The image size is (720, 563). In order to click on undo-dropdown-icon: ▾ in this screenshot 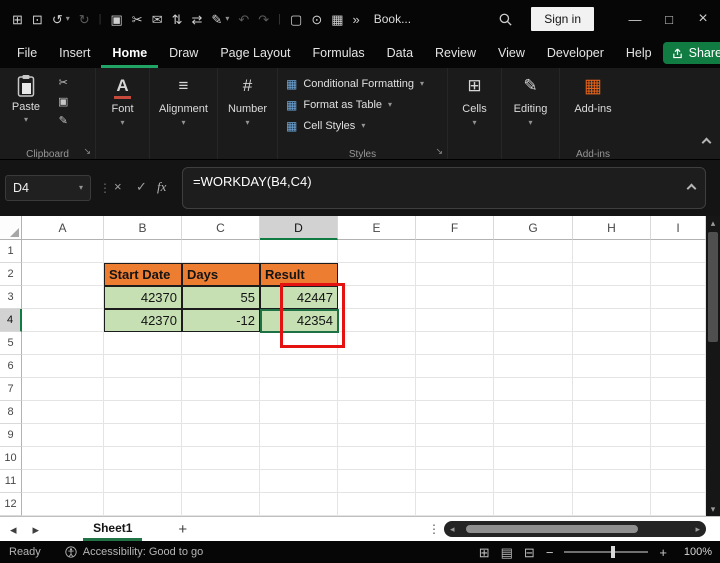, I will do `click(68, 19)`.